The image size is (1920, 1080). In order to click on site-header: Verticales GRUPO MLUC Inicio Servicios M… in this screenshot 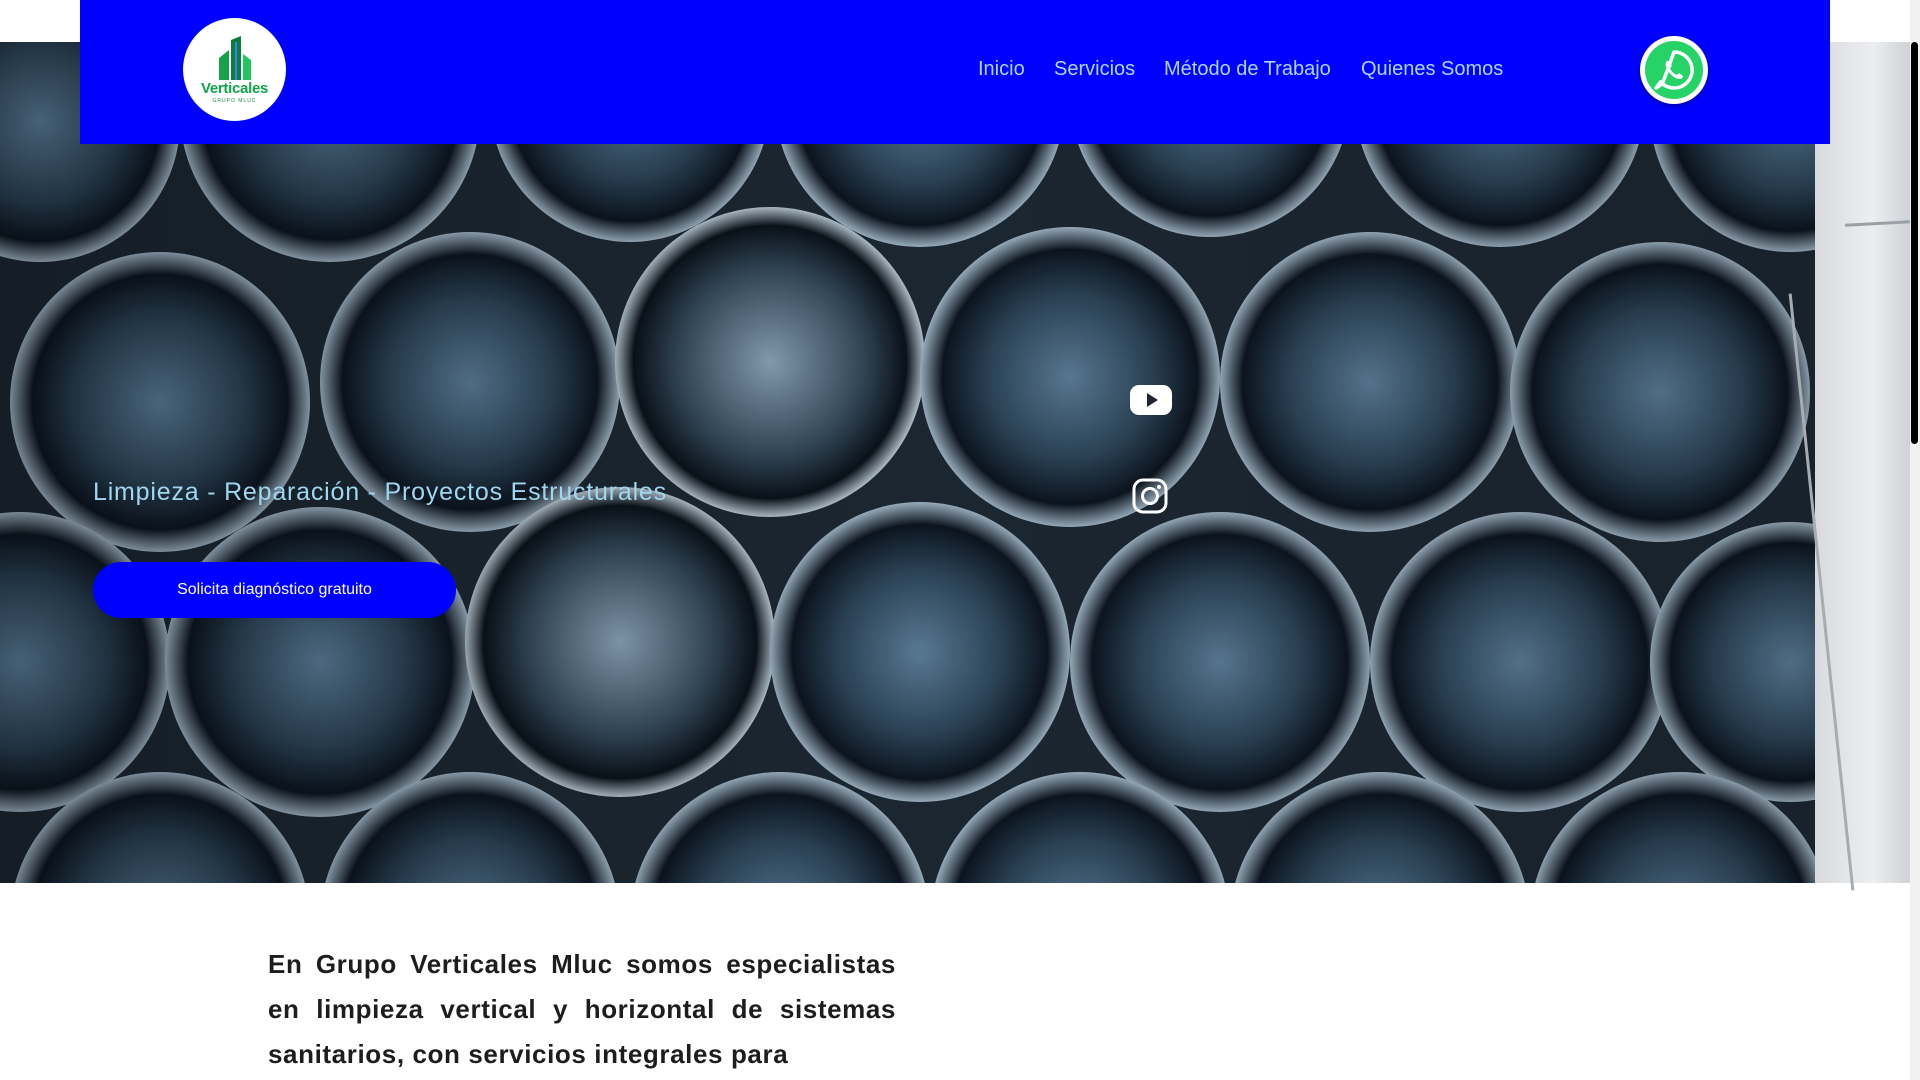, I will do `click(955, 72)`.